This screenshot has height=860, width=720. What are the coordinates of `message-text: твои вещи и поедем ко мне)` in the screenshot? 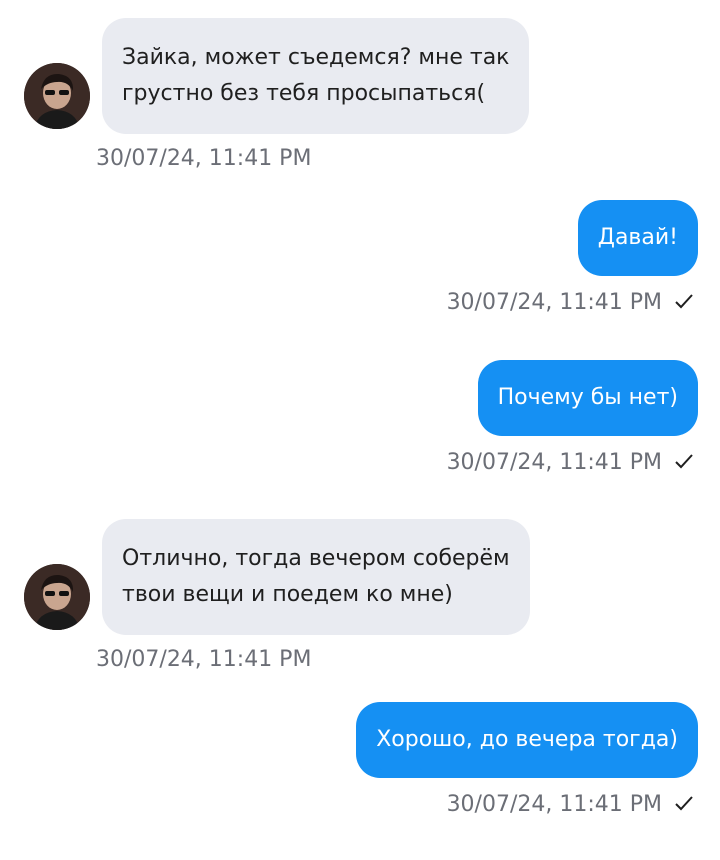 It's located at (287, 594).